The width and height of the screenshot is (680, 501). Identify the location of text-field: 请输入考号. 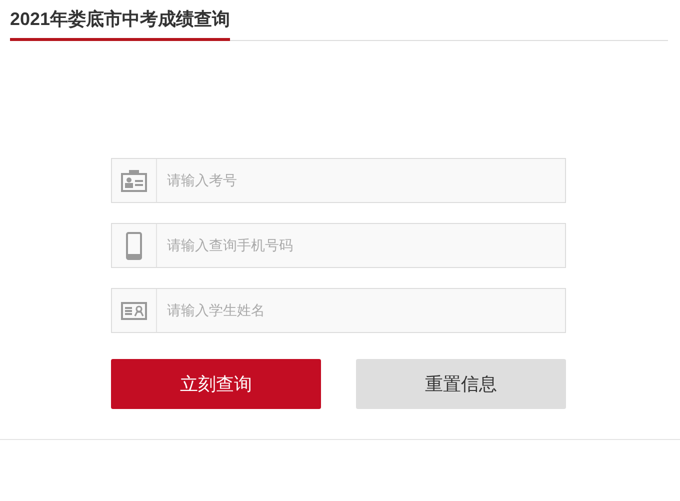
(338, 180).